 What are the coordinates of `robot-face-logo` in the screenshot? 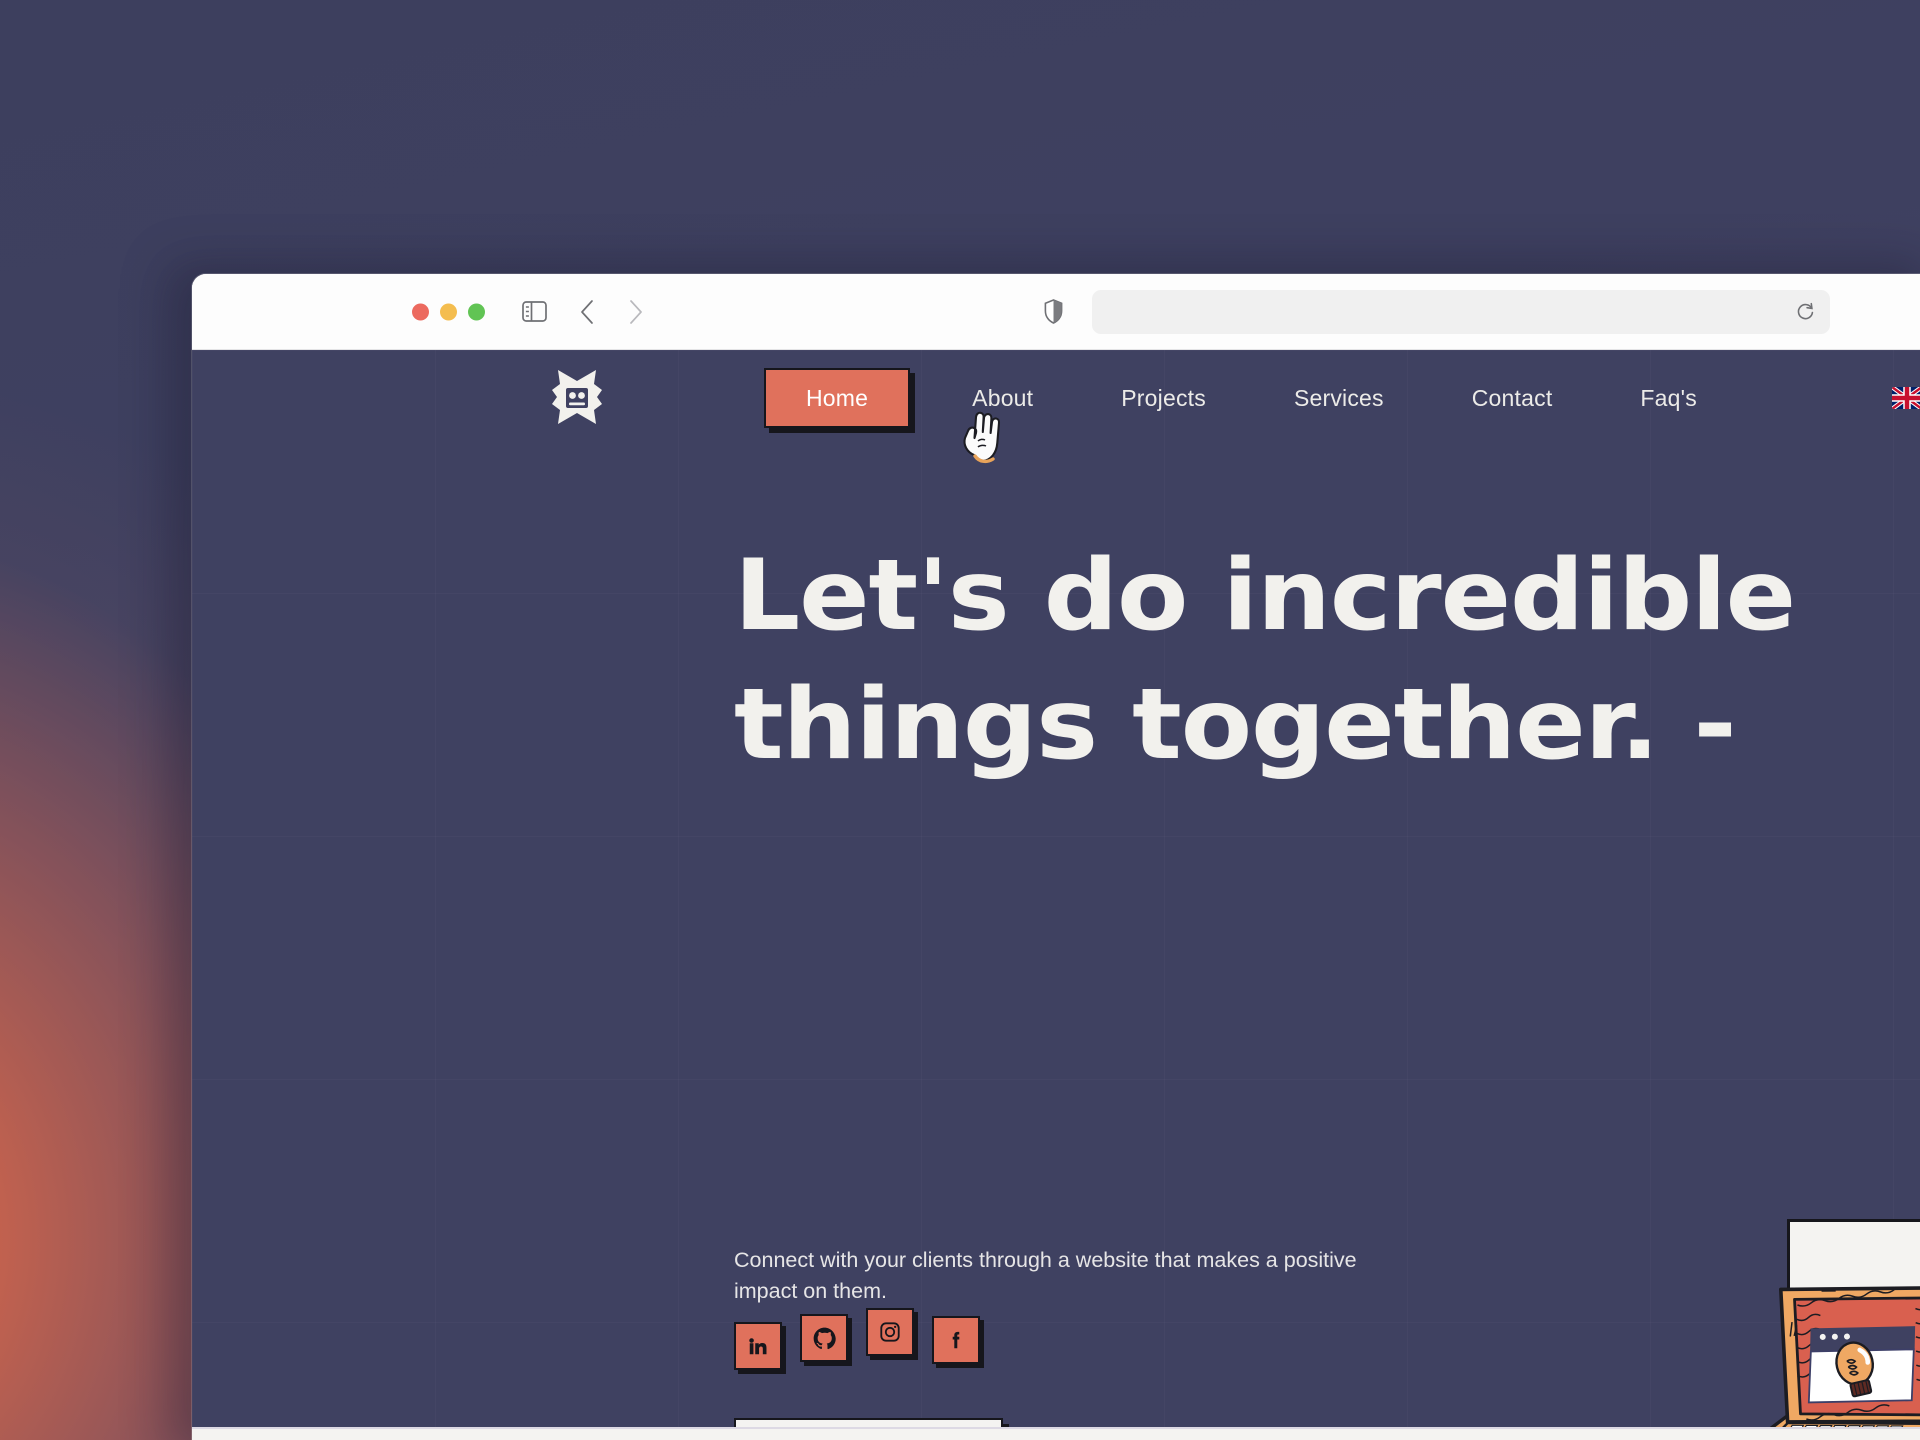 It's located at (577, 397).